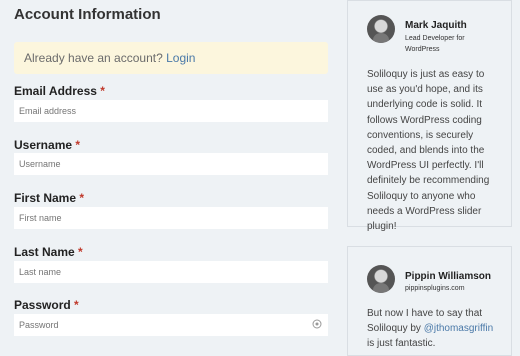  What do you see at coordinates (180, 58) in the screenshot?
I see `login-link: Login` at bounding box center [180, 58].